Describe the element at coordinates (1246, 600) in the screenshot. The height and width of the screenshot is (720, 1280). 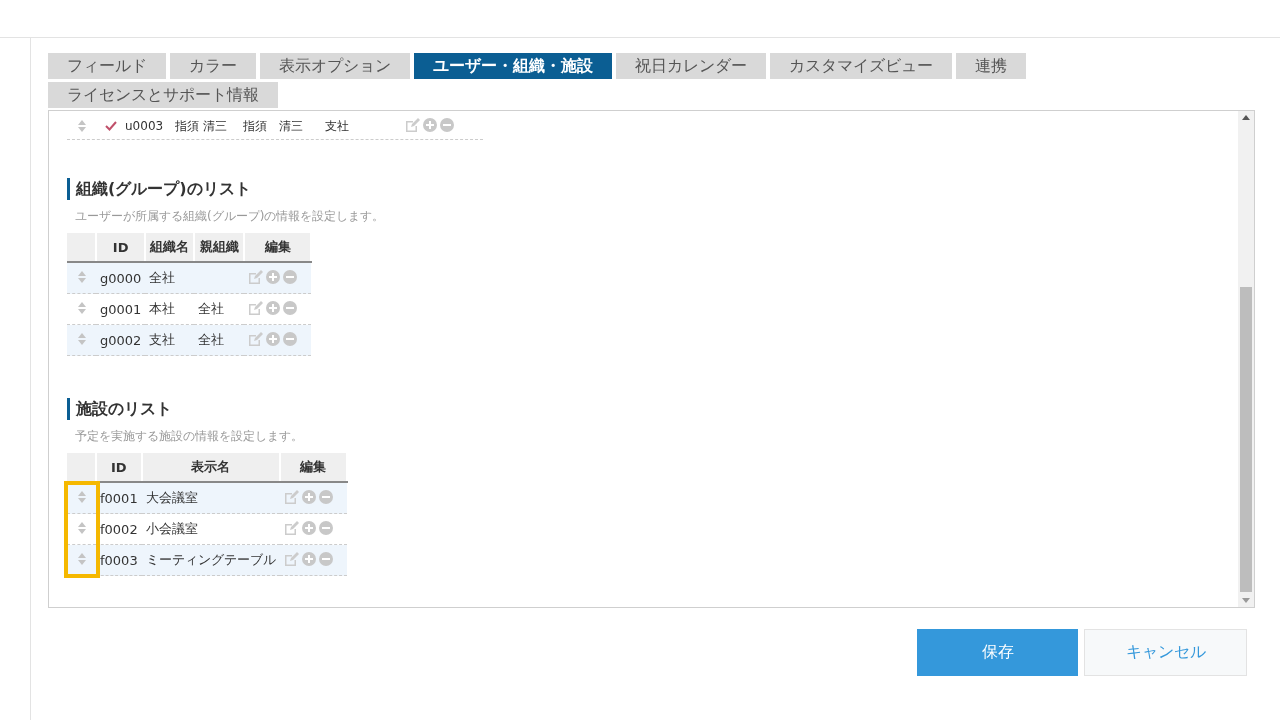
I see `scroll-down-icon` at that location.